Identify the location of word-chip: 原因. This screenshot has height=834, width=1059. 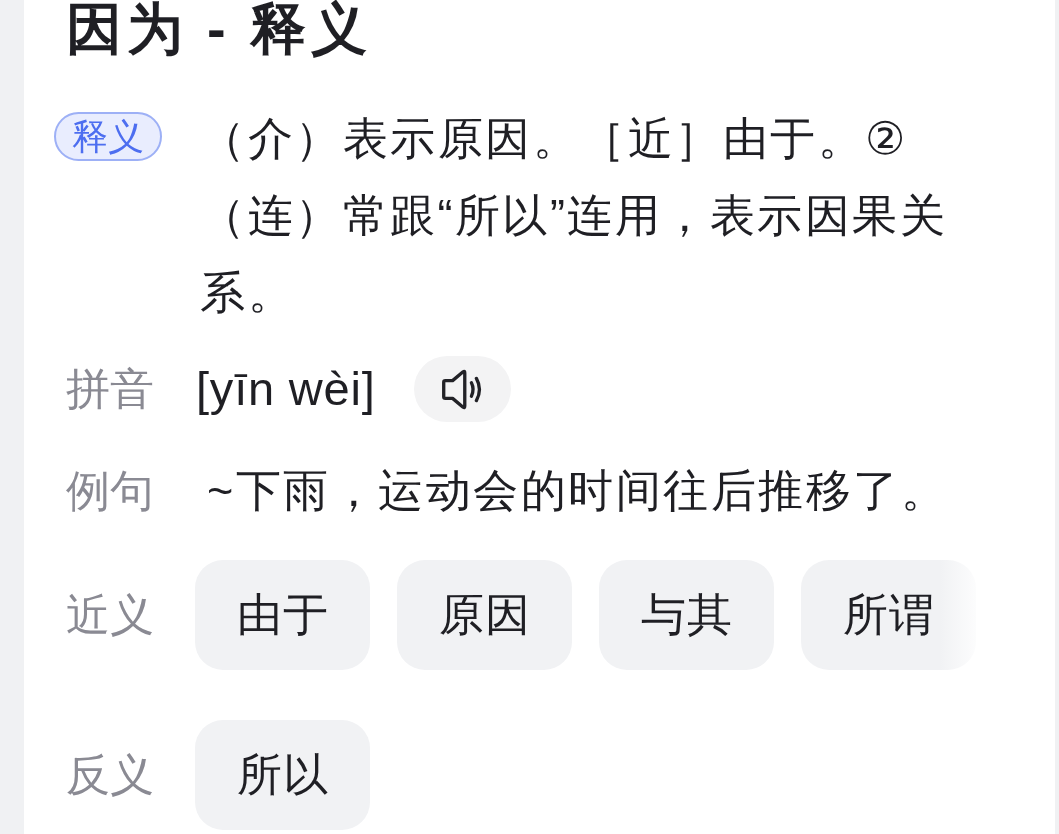
(484, 615).